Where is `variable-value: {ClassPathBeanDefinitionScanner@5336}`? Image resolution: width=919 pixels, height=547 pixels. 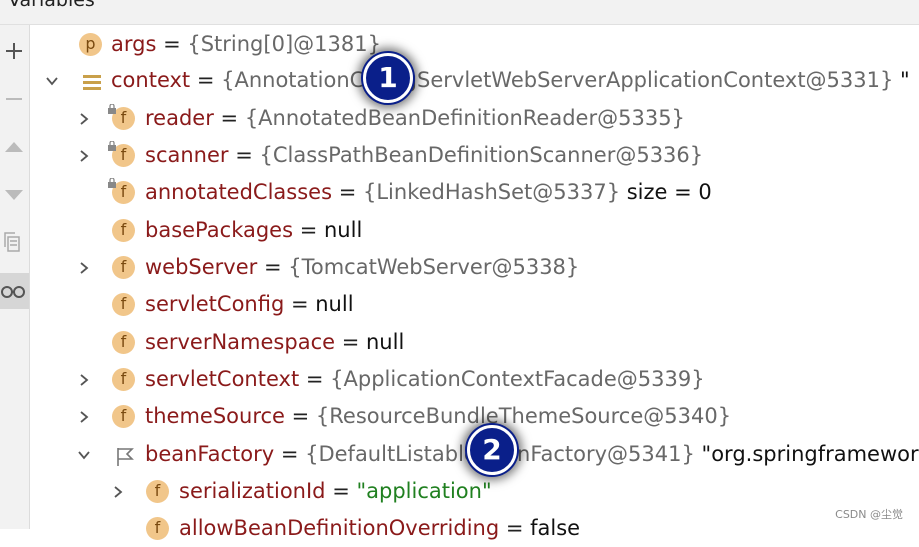 variable-value: {ClassPathBeanDefinitionScanner@5336} is located at coordinates (481, 155).